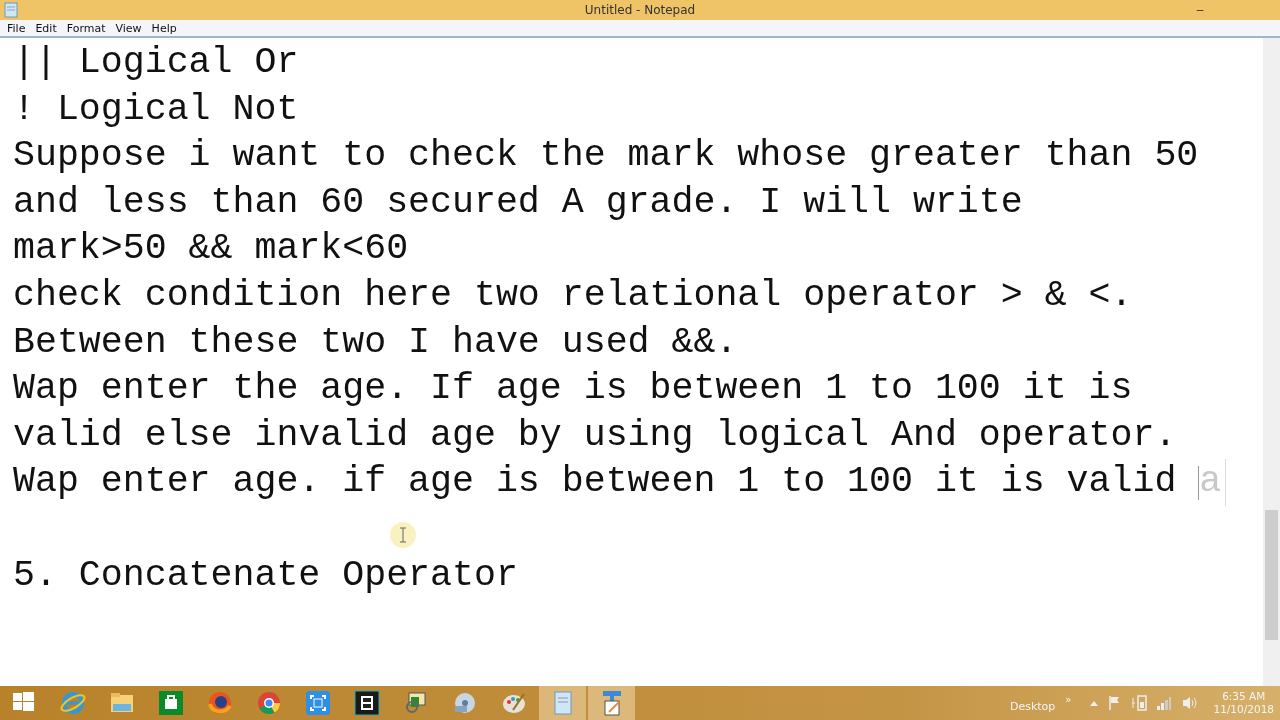 This screenshot has height=720, width=1280. What do you see at coordinates (156, 63) in the screenshot?
I see `text-line: || Logical Or` at bounding box center [156, 63].